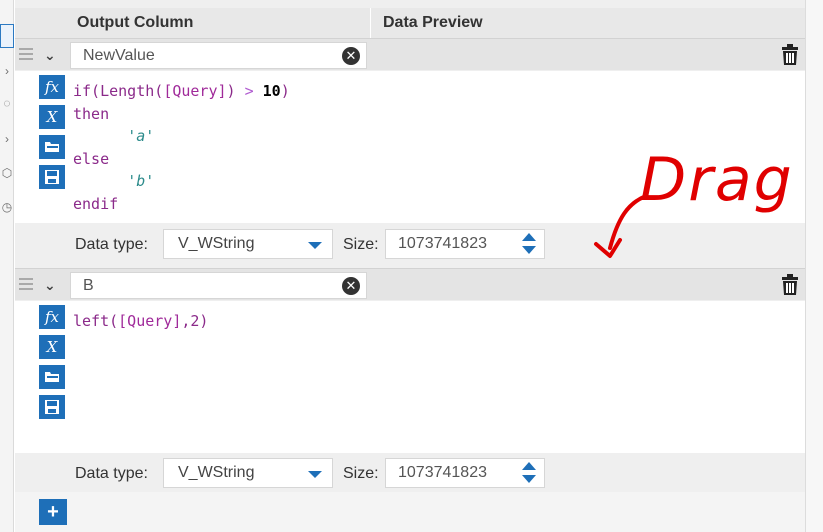 The image size is (823, 532). I want to click on left-tool-strip: › ◌ › ⬡ ◷, so click(7, 266).